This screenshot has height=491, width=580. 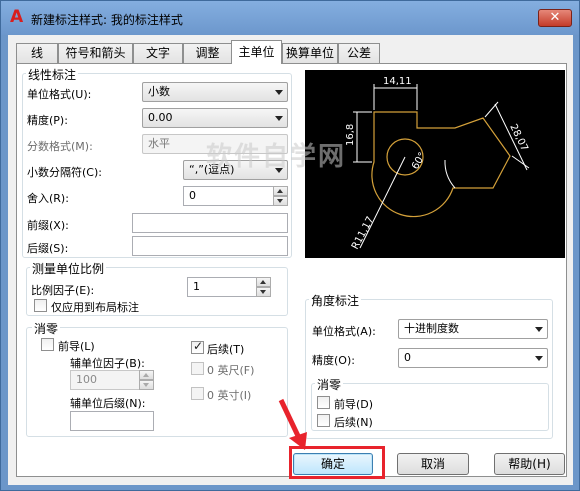 What do you see at coordinates (47, 344) in the screenshot?
I see `leading-zero-checkbox` at bounding box center [47, 344].